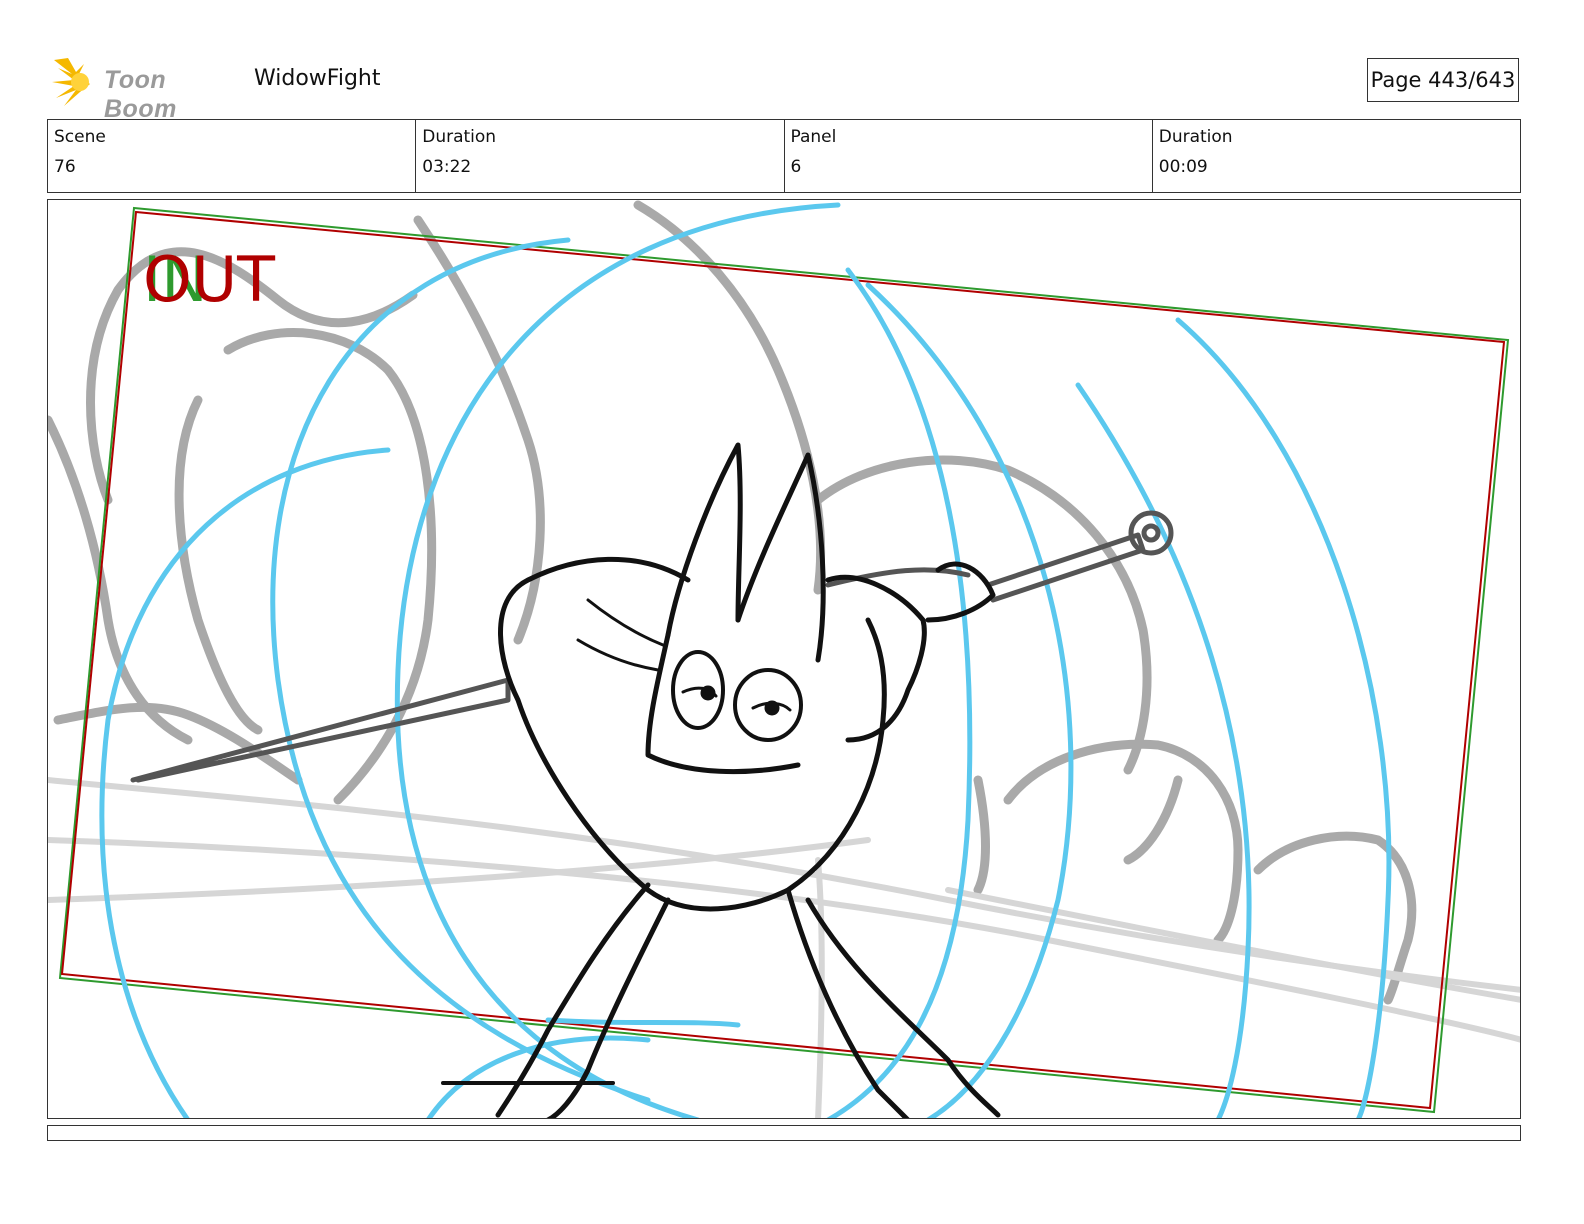 The height and width of the screenshot is (1224, 1584). I want to click on sword-sketch, so click(652, 646).